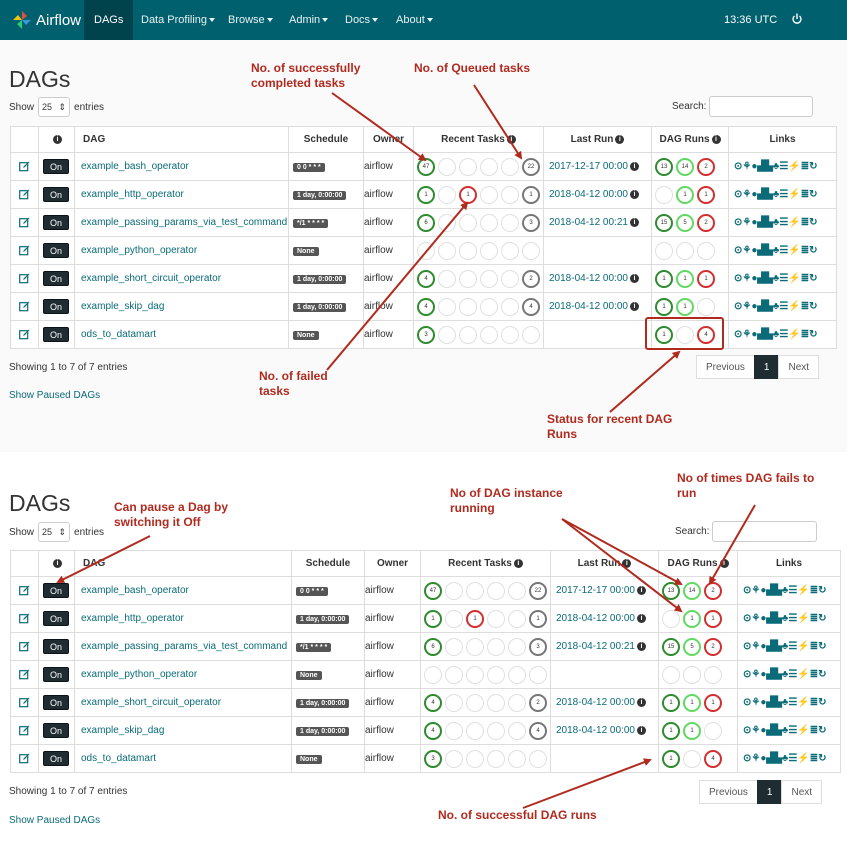  What do you see at coordinates (797, 19) in the screenshot?
I see `power-icon` at bounding box center [797, 19].